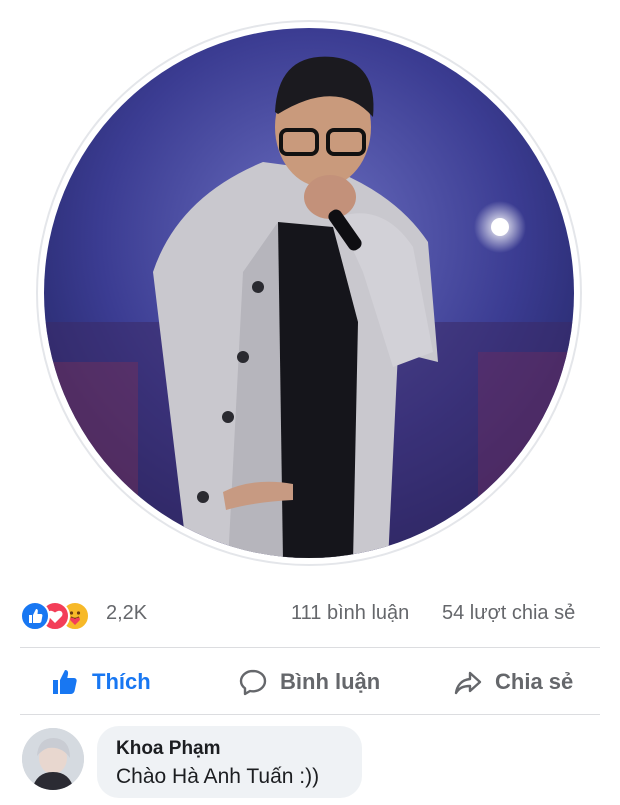 The image size is (620, 805). Describe the element at coordinates (62, 616) in the screenshot. I see `reaction-icons` at that location.